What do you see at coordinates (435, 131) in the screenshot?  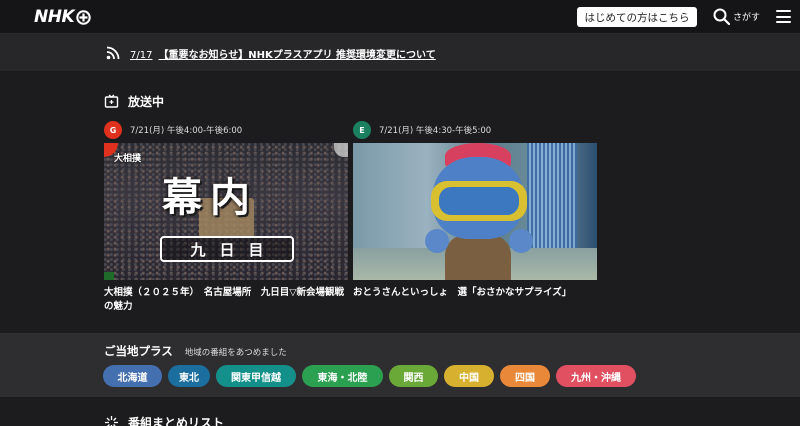 I see `program-time: 7/21(月) 午後4:30-午後5:00` at bounding box center [435, 131].